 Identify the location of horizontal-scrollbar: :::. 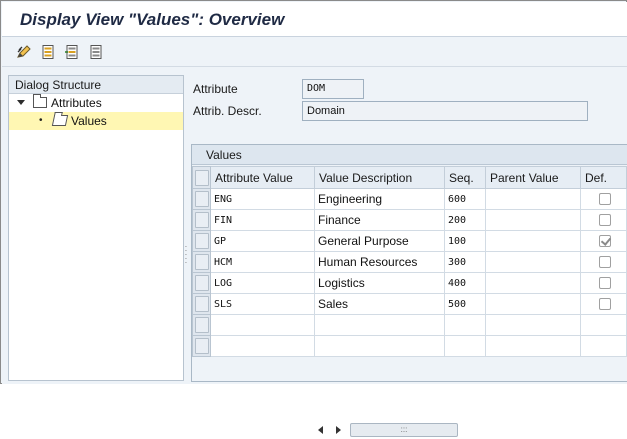
(465, 430).